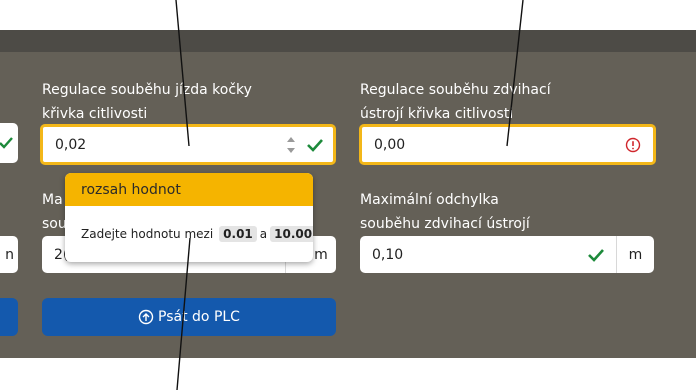  Describe the element at coordinates (183, 313) in the screenshot. I see `leader-line-tooltip` at that location.